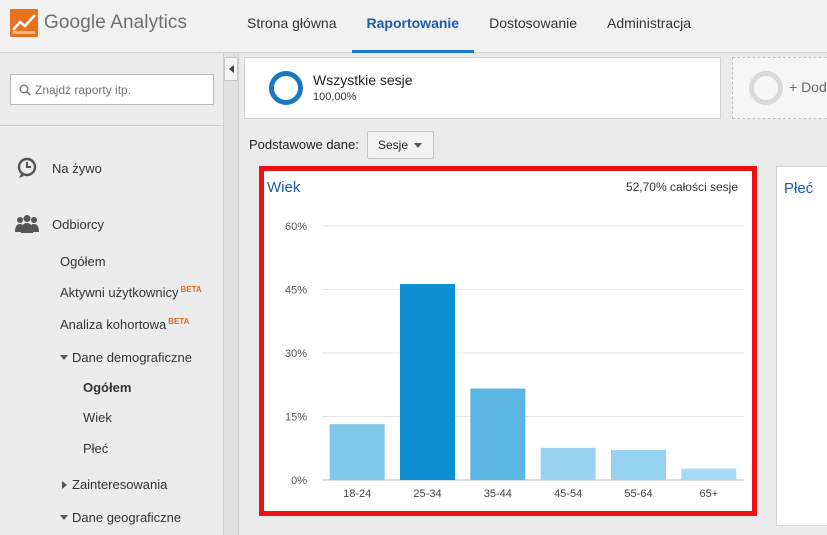 The width and height of the screenshot is (827, 535). What do you see at coordinates (708, 494) in the screenshot?
I see `x-tick-label: 65+` at bounding box center [708, 494].